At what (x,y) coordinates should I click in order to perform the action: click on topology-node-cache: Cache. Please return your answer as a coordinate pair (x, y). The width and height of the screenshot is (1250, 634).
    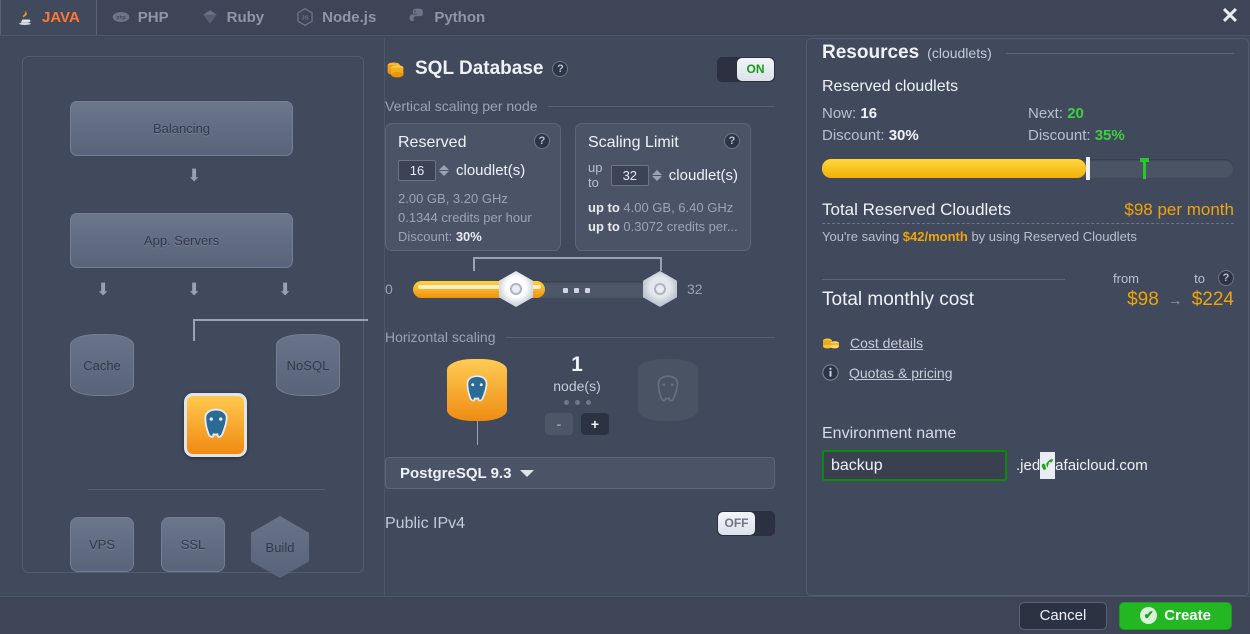
    Looking at the image, I should click on (102, 365).